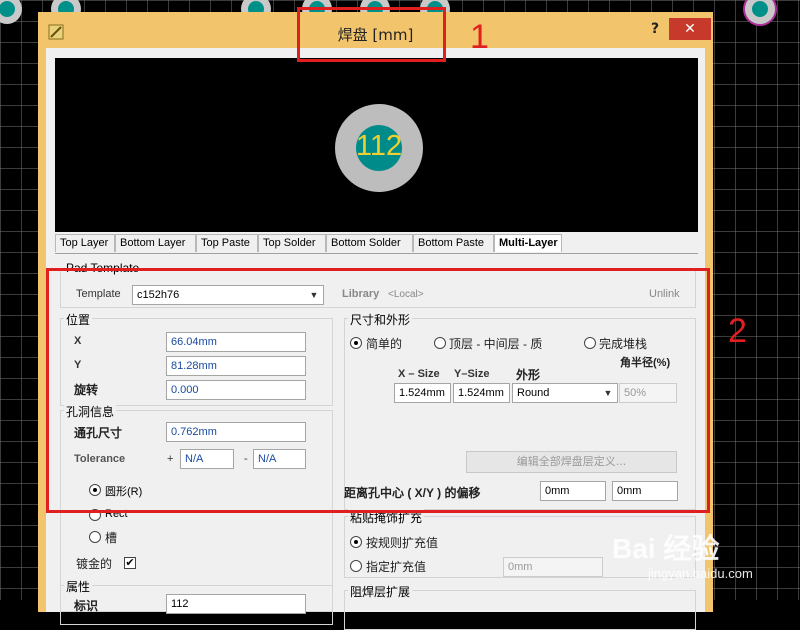 The height and width of the screenshot is (630, 800). Describe the element at coordinates (356, 542) in the screenshot. I see `paste-rule-radio` at that location.